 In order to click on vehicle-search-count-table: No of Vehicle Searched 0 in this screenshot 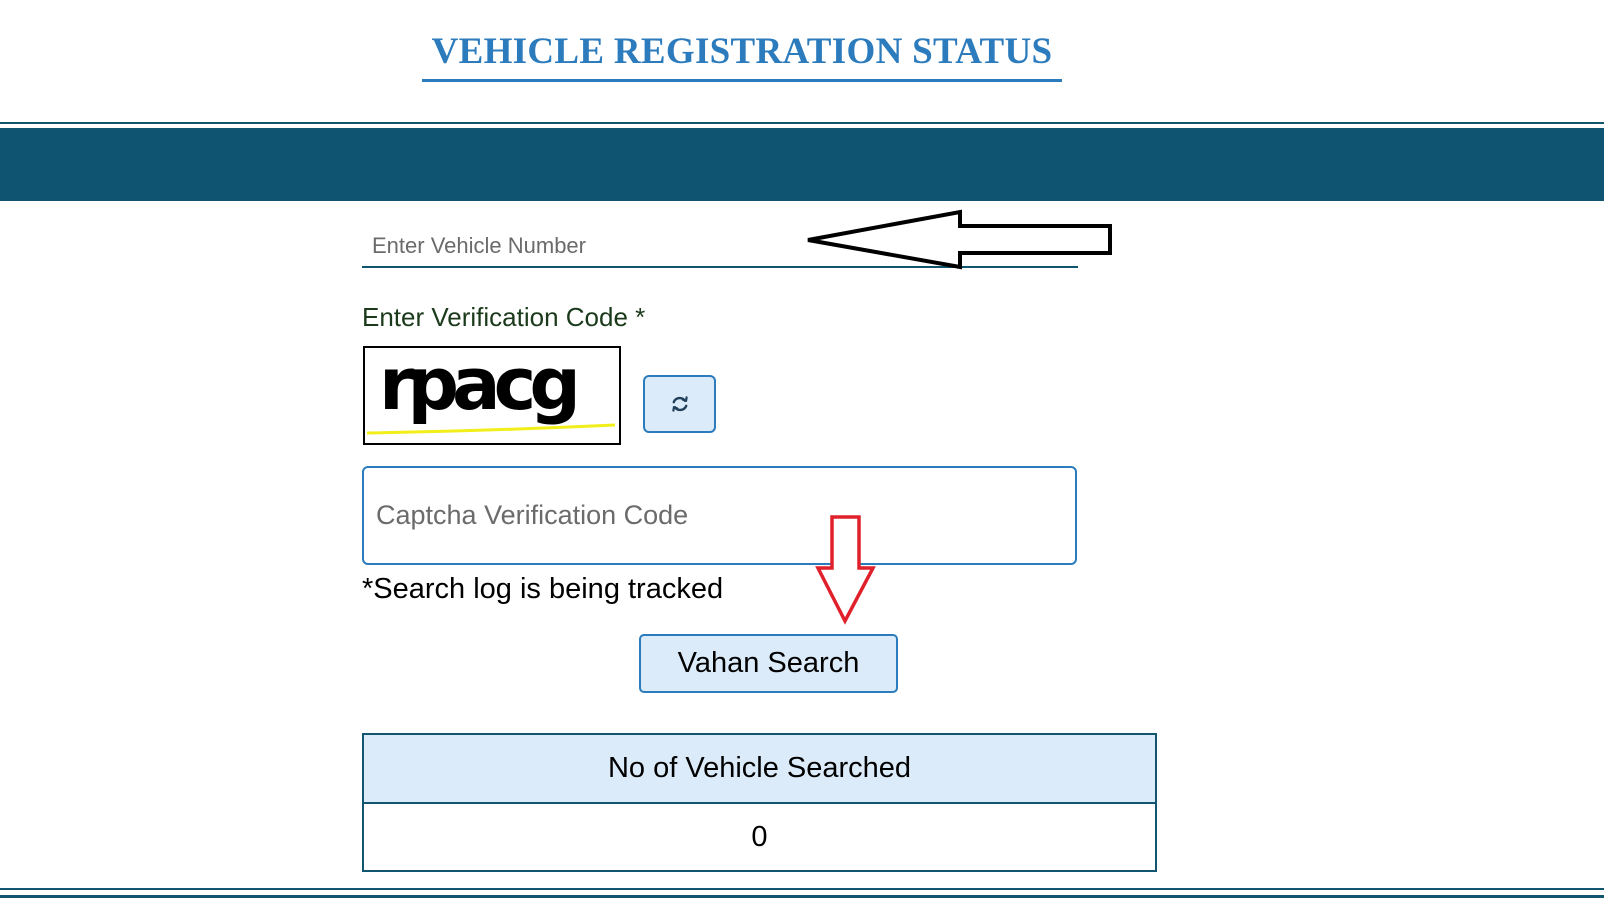, I will do `click(759, 802)`.